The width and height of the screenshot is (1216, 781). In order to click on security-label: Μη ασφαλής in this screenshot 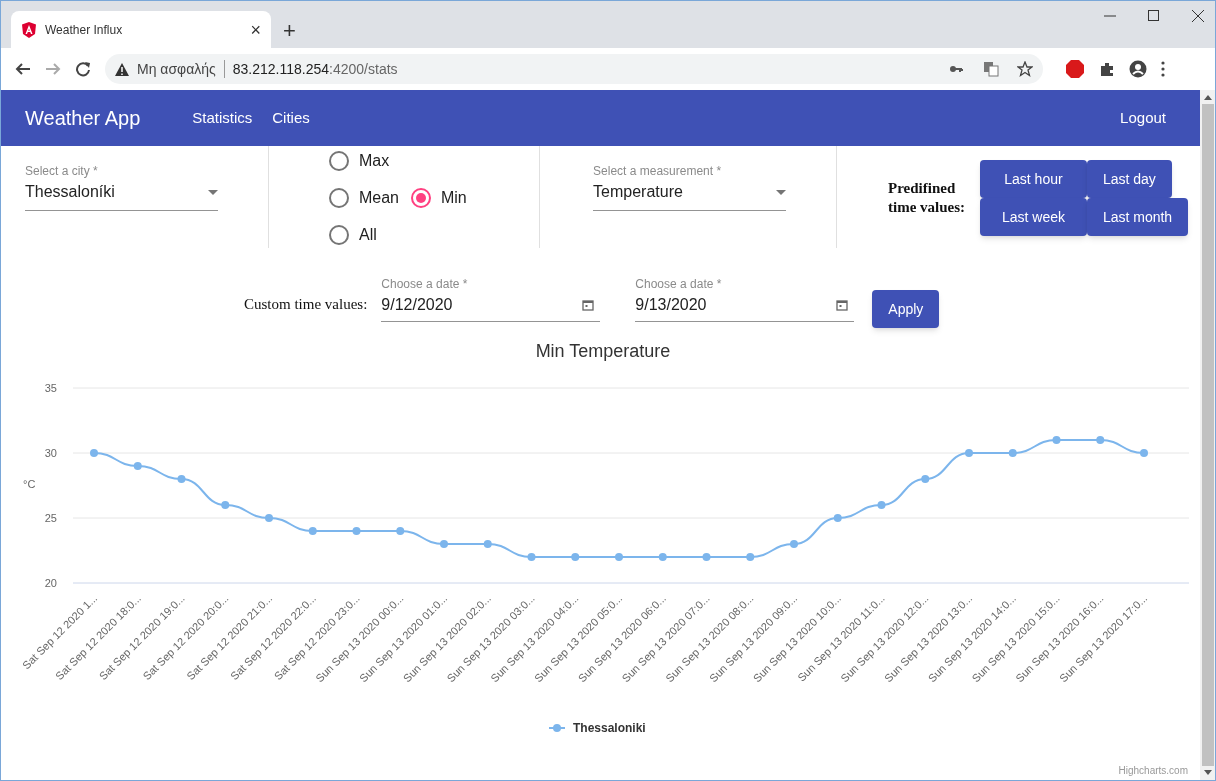, I will do `click(176, 69)`.